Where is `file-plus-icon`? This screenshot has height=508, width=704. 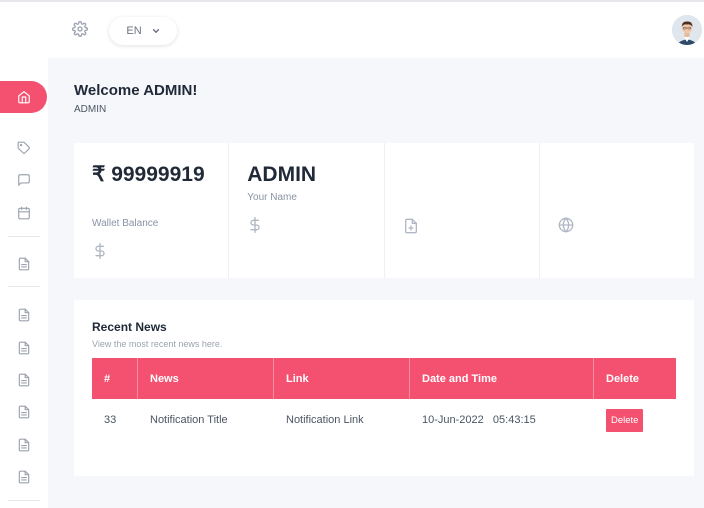
file-plus-icon is located at coordinates (410, 226).